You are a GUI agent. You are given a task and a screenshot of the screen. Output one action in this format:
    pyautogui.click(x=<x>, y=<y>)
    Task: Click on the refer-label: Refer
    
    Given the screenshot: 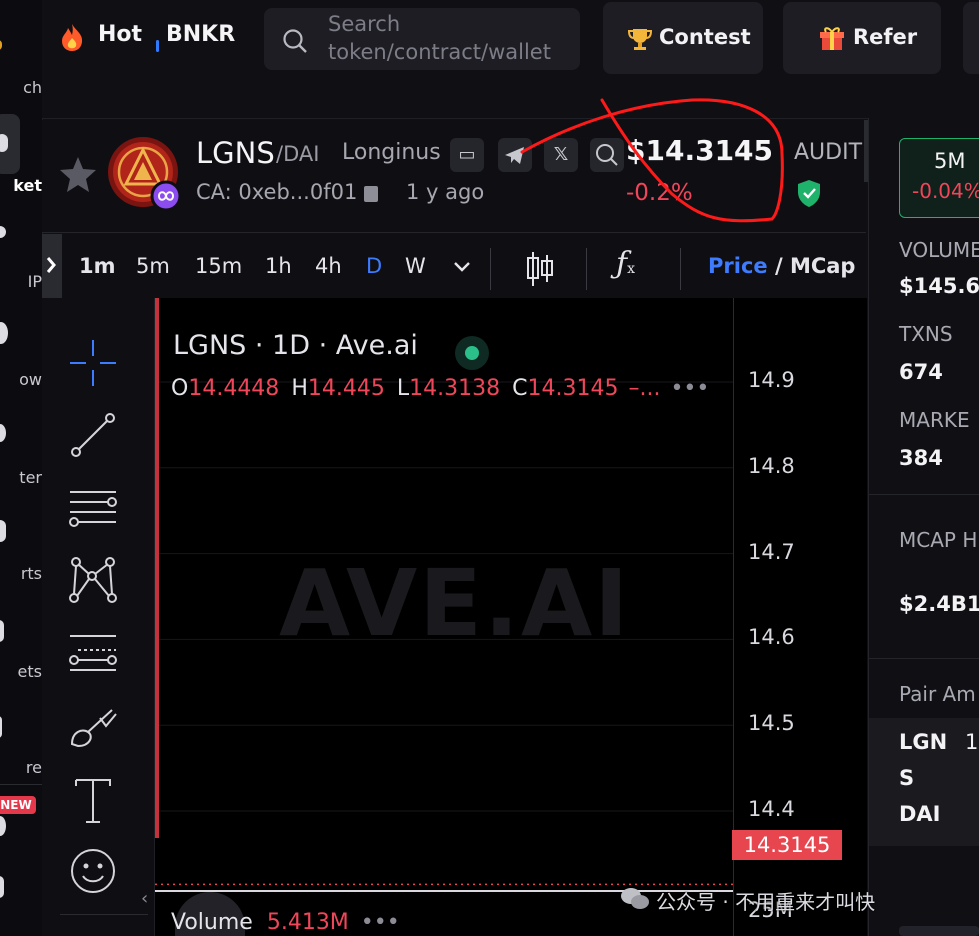 What is the action you would take?
    pyautogui.click(x=885, y=37)
    